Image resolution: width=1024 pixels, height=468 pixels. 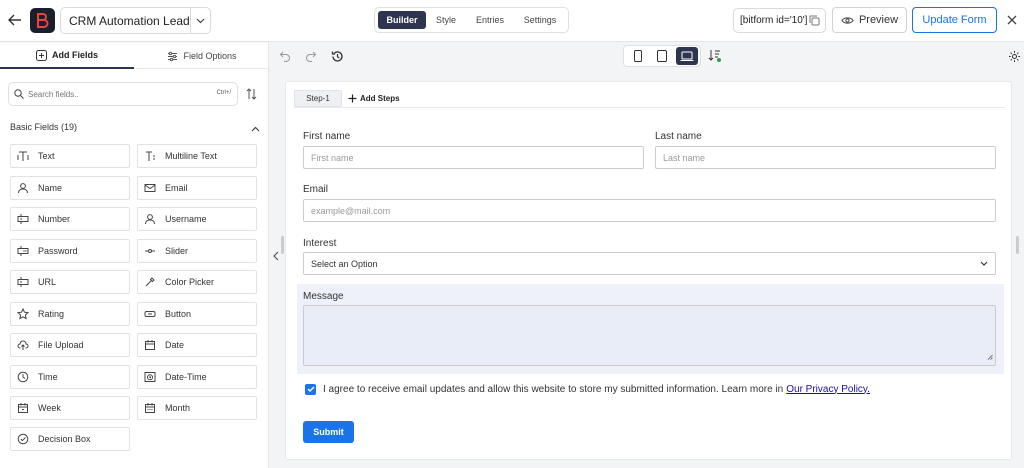 What do you see at coordinates (402, 20) in the screenshot?
I see `tab-builder: Builder` at bounding box center [402, 20].